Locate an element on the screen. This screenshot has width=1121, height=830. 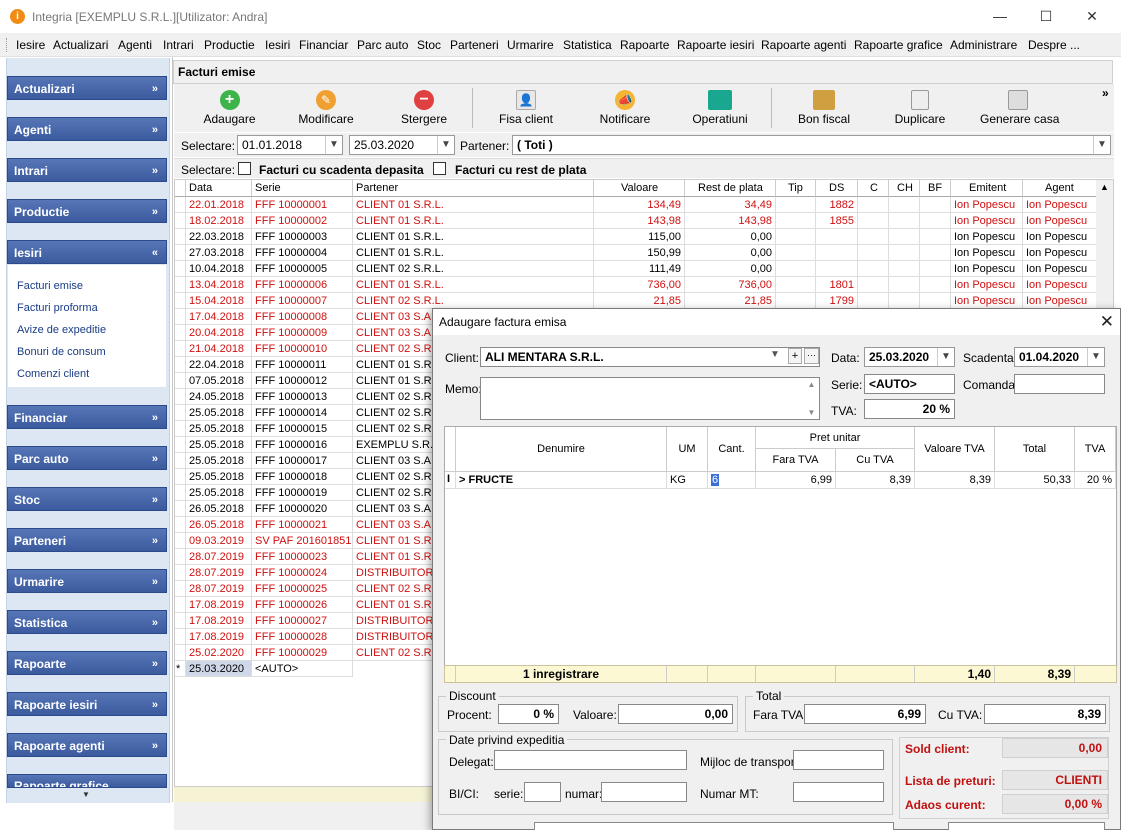
cell-data: 18.02.2018 is located at coordinates (219, 221).